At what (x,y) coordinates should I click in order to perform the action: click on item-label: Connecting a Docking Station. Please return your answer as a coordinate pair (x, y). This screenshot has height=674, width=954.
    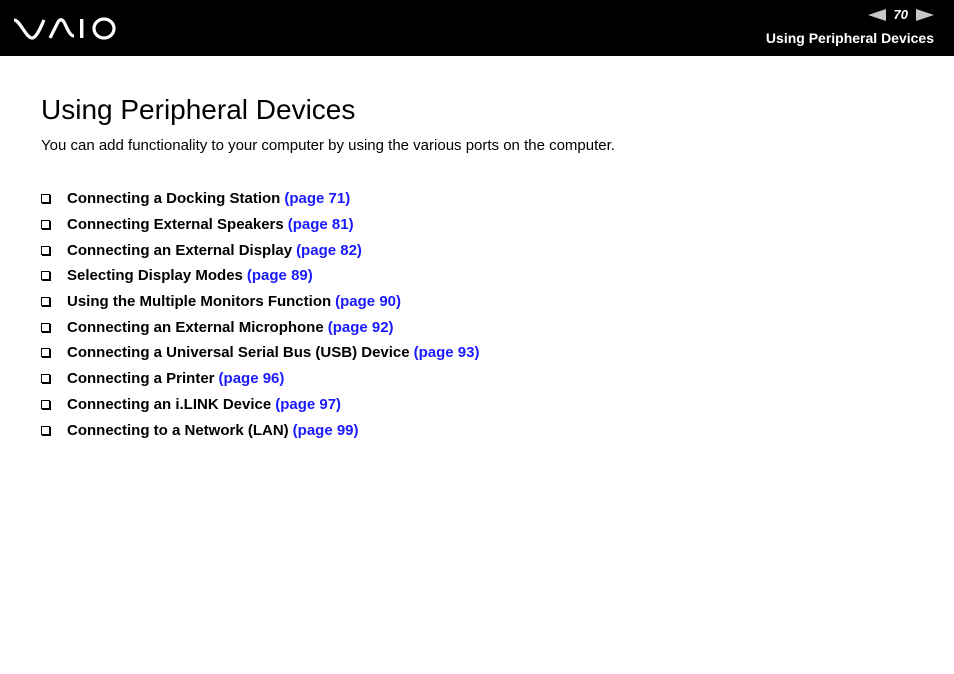
    Looking at the image, I should click on (174, 199).